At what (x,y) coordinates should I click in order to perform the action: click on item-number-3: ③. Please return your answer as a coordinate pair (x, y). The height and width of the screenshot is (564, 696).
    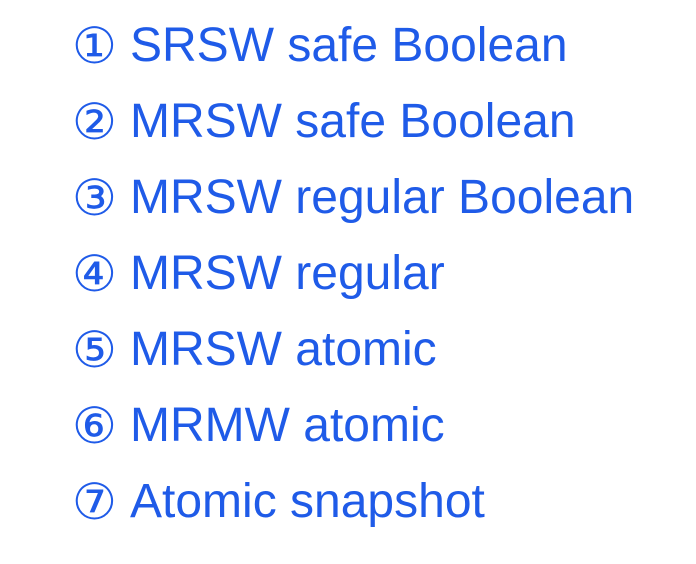
    Looking at the image, I should click on (94, 198).